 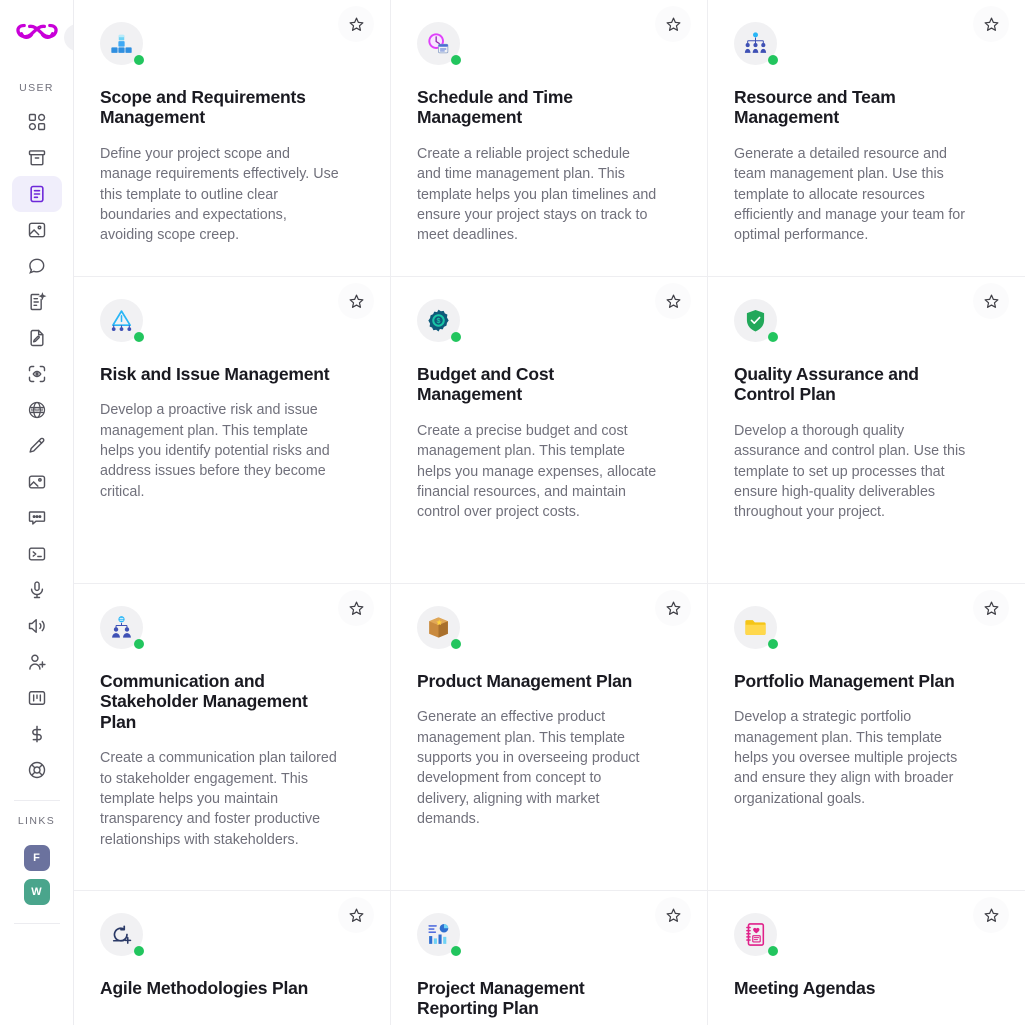 I want to click on template-card: Project Management Reporting Plan, so click(x=549, y=958).